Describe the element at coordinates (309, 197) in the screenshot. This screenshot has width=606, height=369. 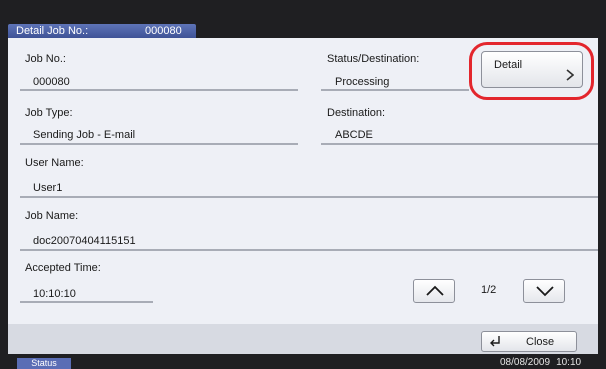
I see `user-name-underline` at that location.